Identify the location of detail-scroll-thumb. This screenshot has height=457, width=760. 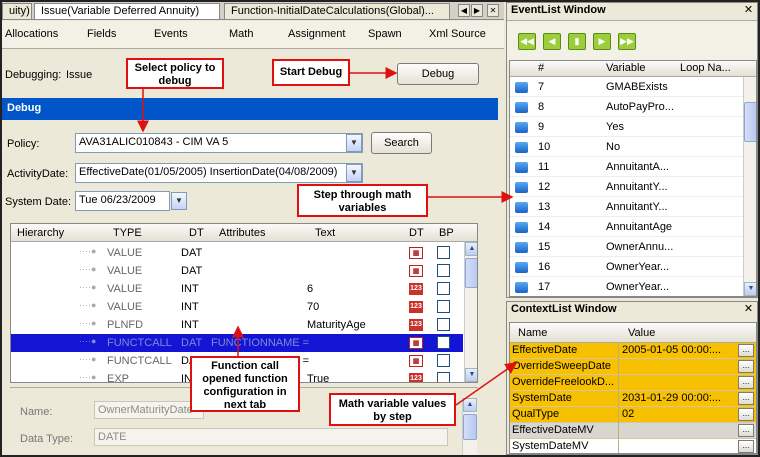
(470, 427).